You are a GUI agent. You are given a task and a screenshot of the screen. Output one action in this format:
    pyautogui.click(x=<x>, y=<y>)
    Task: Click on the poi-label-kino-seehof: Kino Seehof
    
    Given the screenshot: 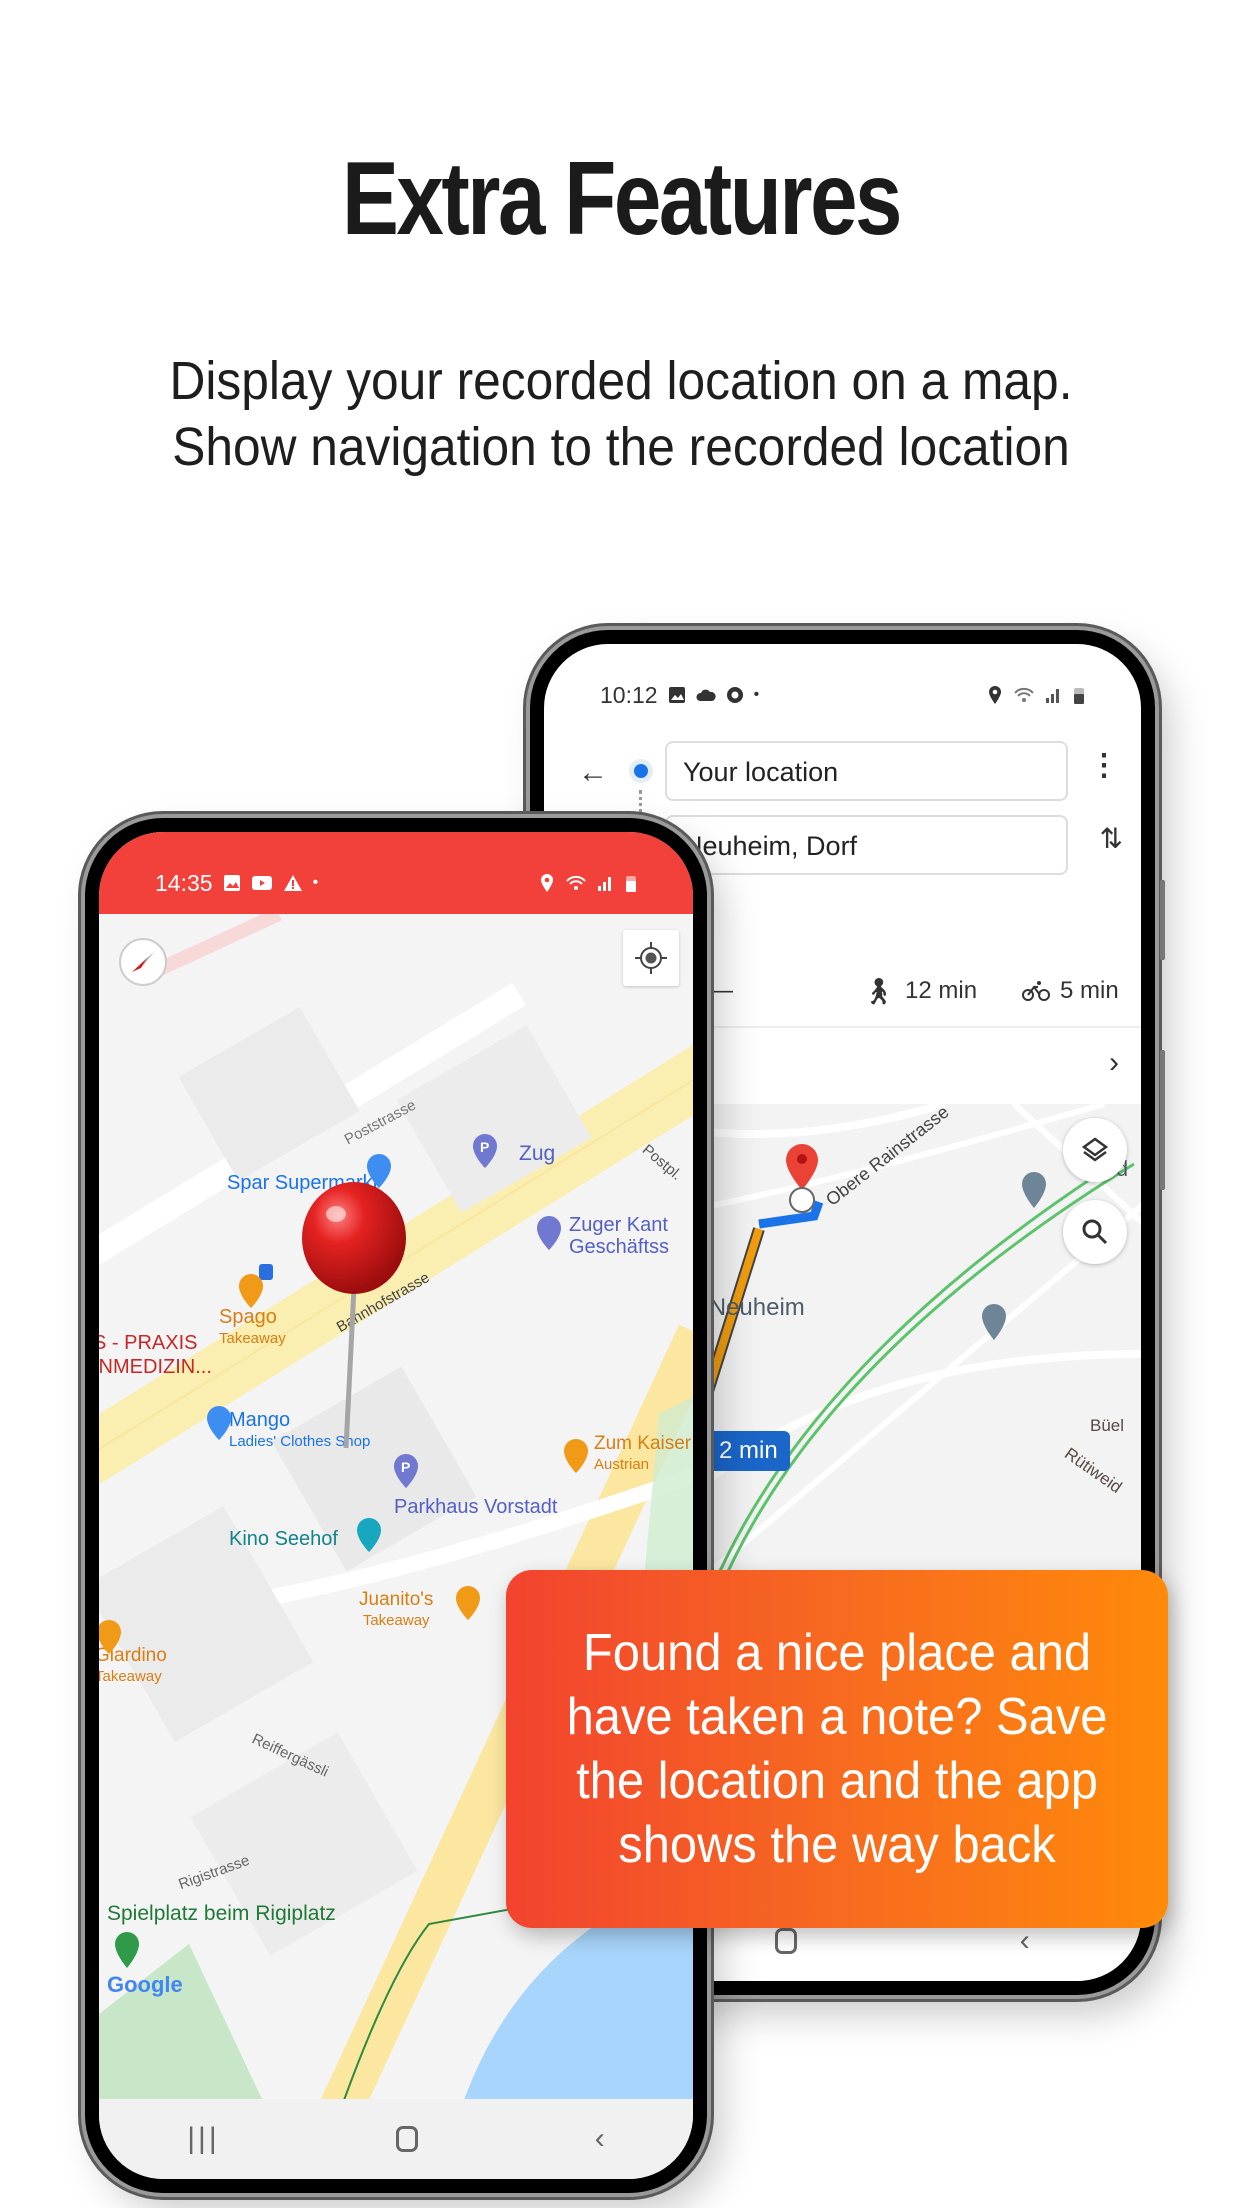 What is the action you would take?
    pyautogui.click(x=283, y=1539)
    